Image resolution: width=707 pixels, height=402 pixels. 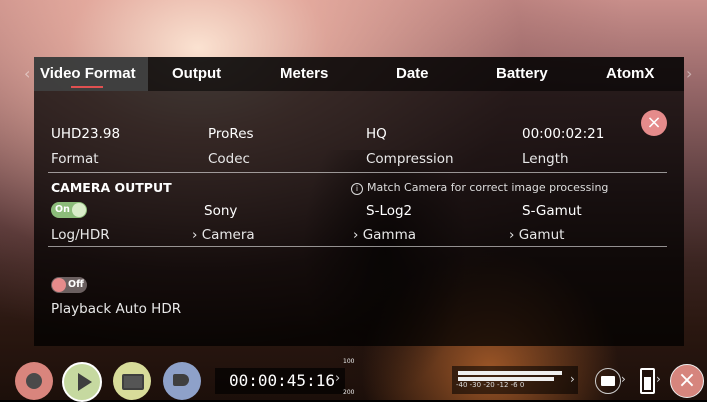 I want to click on log-hdr-label: Log/HDR, so click(x=80, y=235).